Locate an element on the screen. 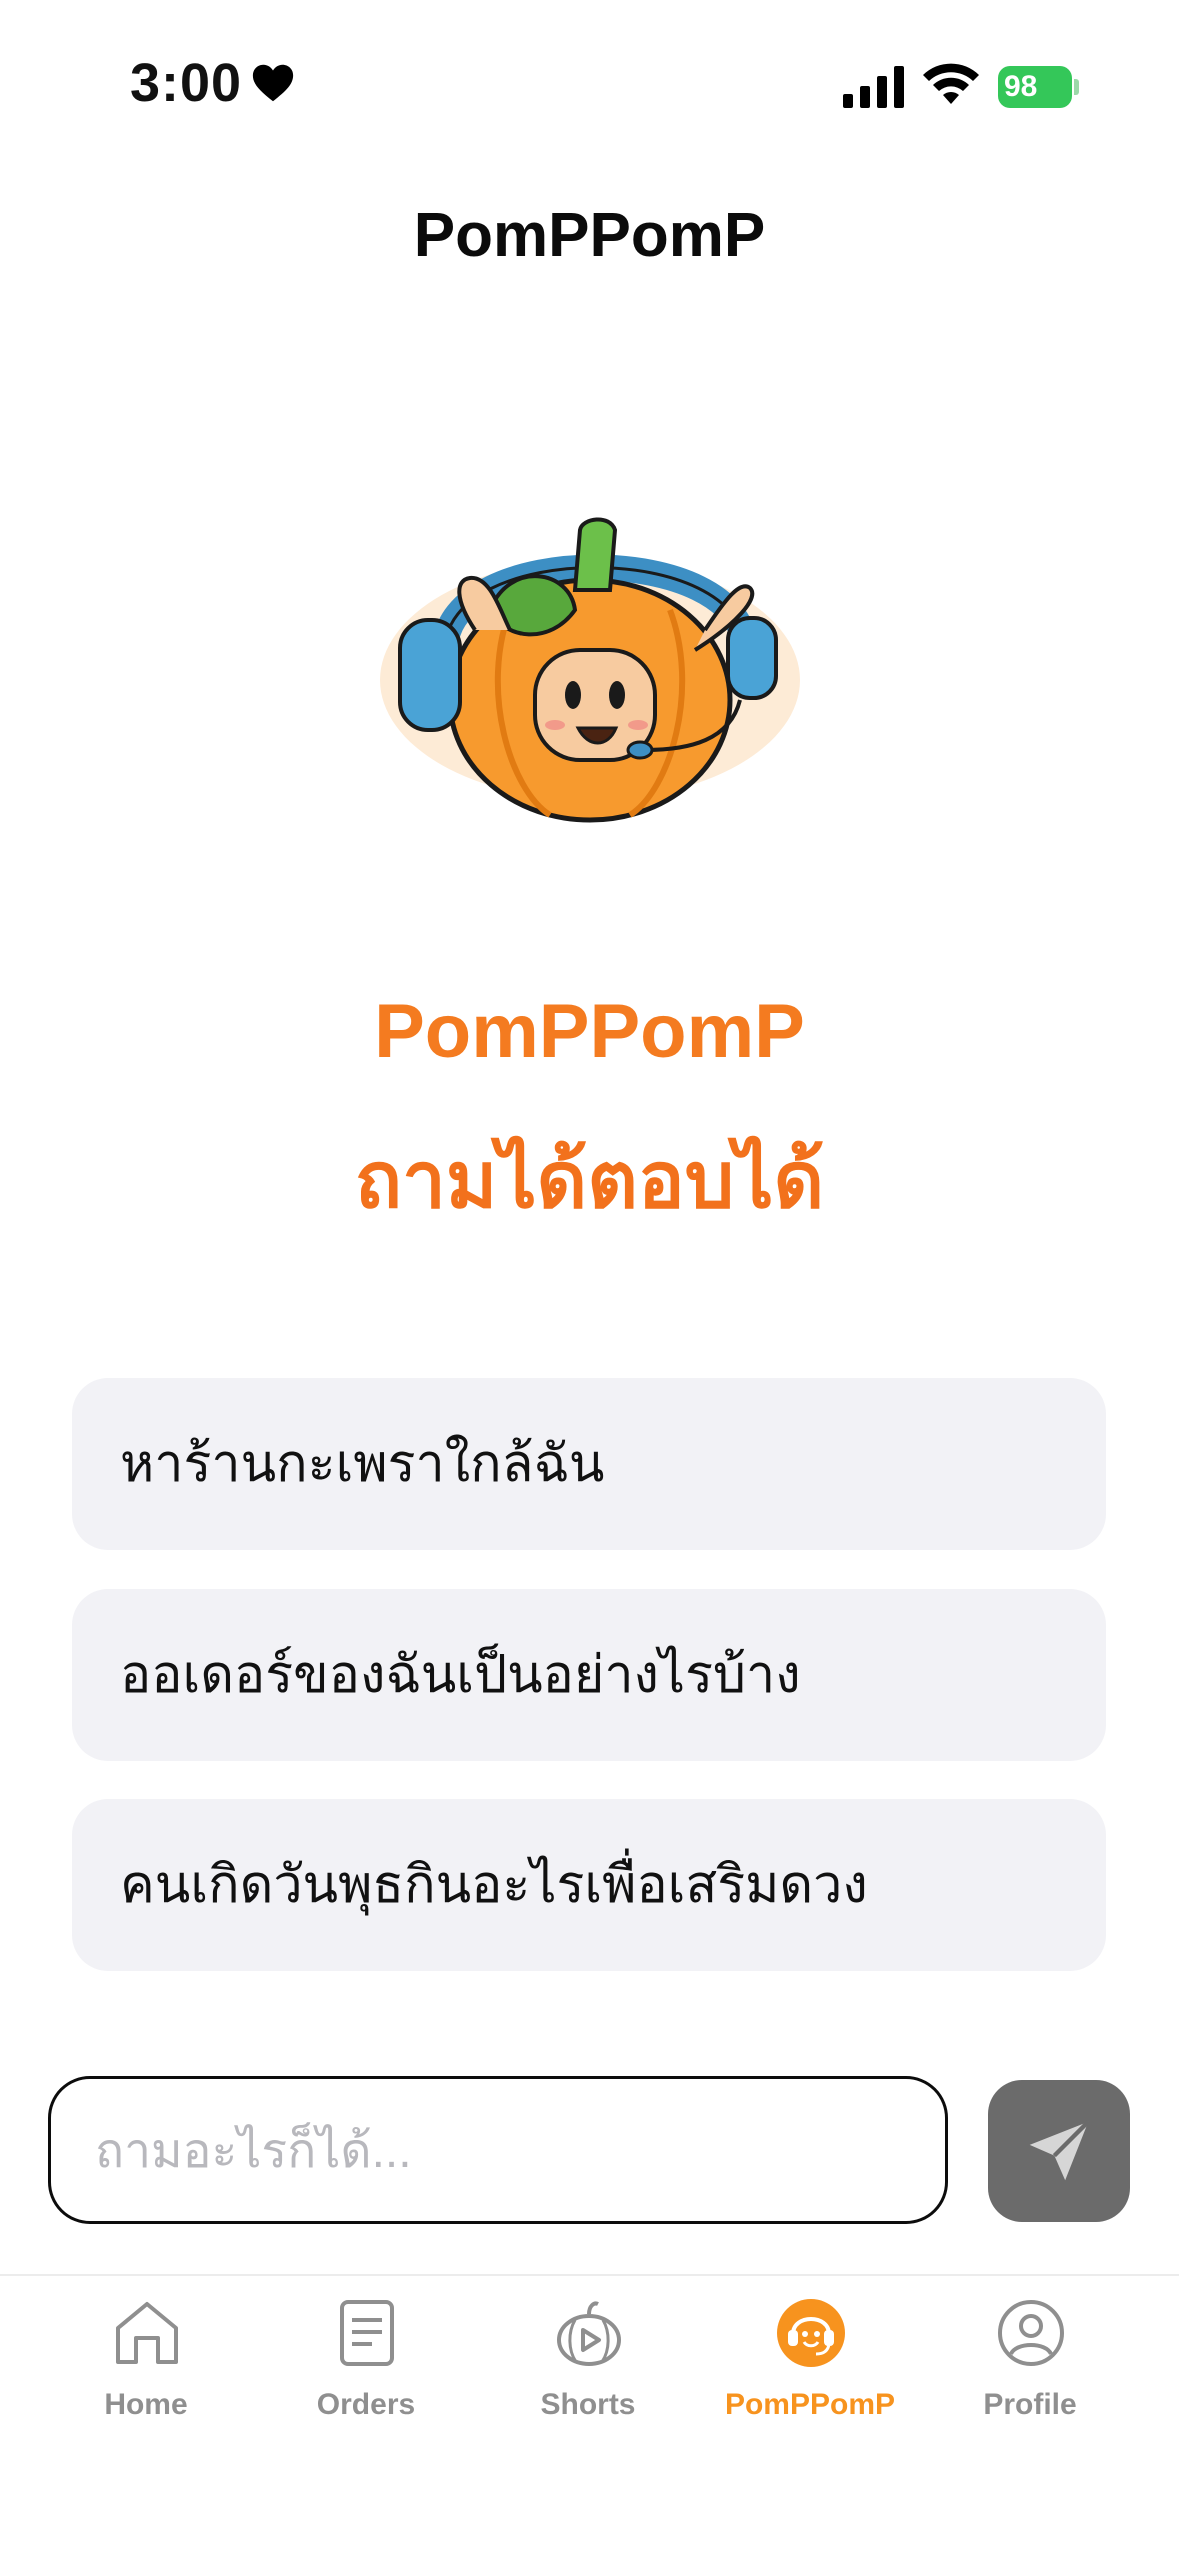  tab-home: Home is located at coordinates (146, 2368).